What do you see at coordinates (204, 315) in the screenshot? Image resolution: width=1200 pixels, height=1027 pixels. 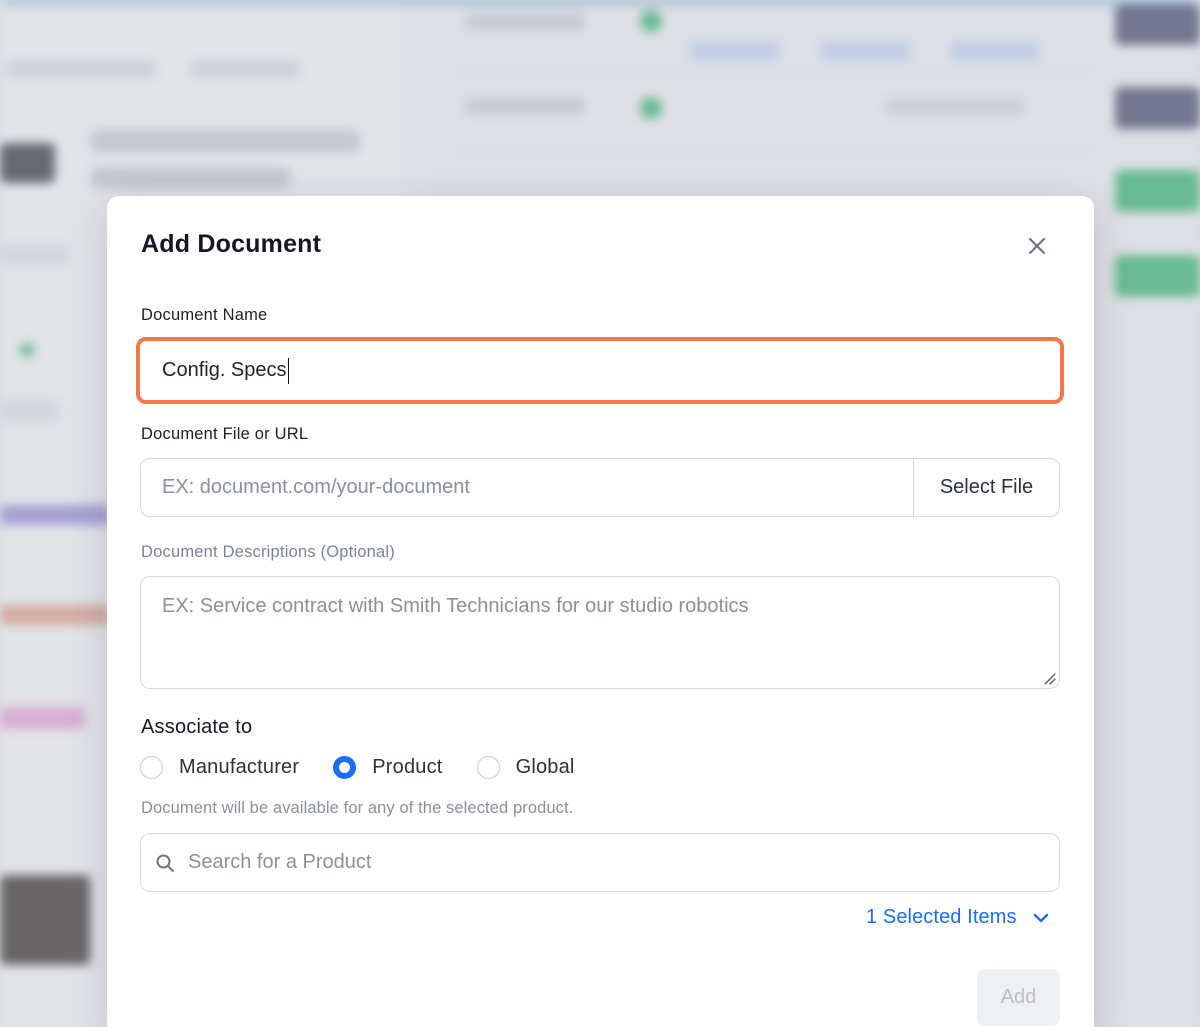 I see `document-name-label: Document Name` at bounding box center [204, 315].